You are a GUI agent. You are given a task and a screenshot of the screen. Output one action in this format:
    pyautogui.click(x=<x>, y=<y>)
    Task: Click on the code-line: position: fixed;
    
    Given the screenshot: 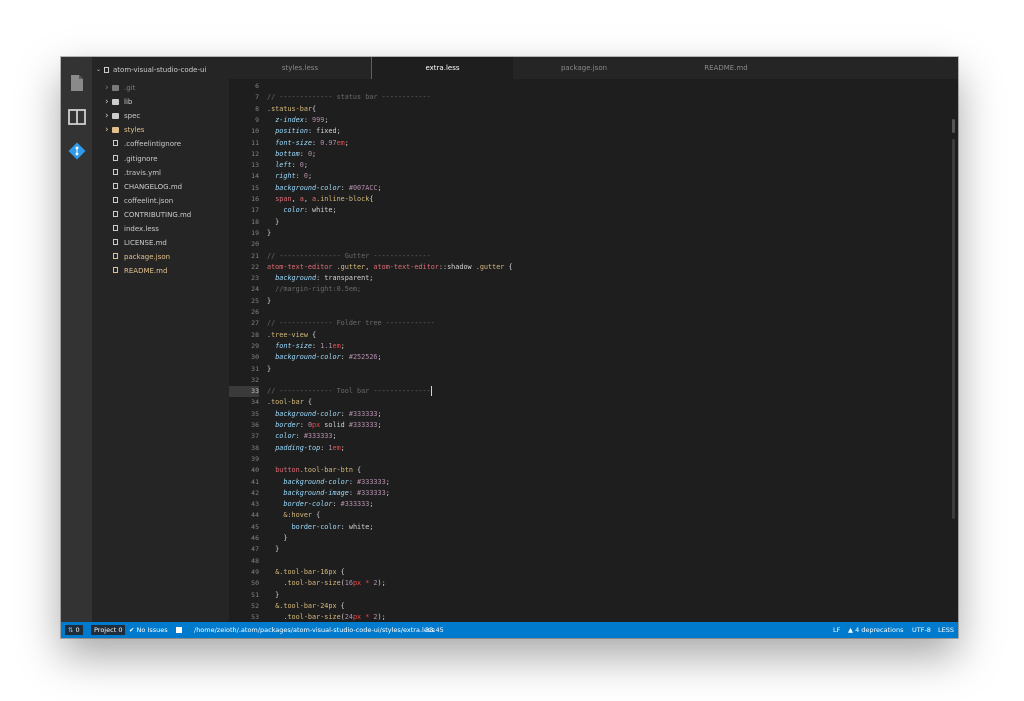 What is the action you would take?
    pyautogui.click(x=607, y=131)
    